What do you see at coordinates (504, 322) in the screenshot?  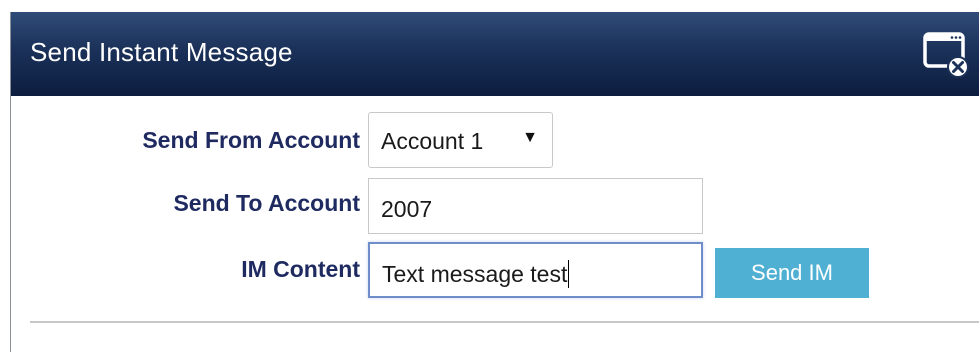 I see `divider` at bounding box center [504, 322].